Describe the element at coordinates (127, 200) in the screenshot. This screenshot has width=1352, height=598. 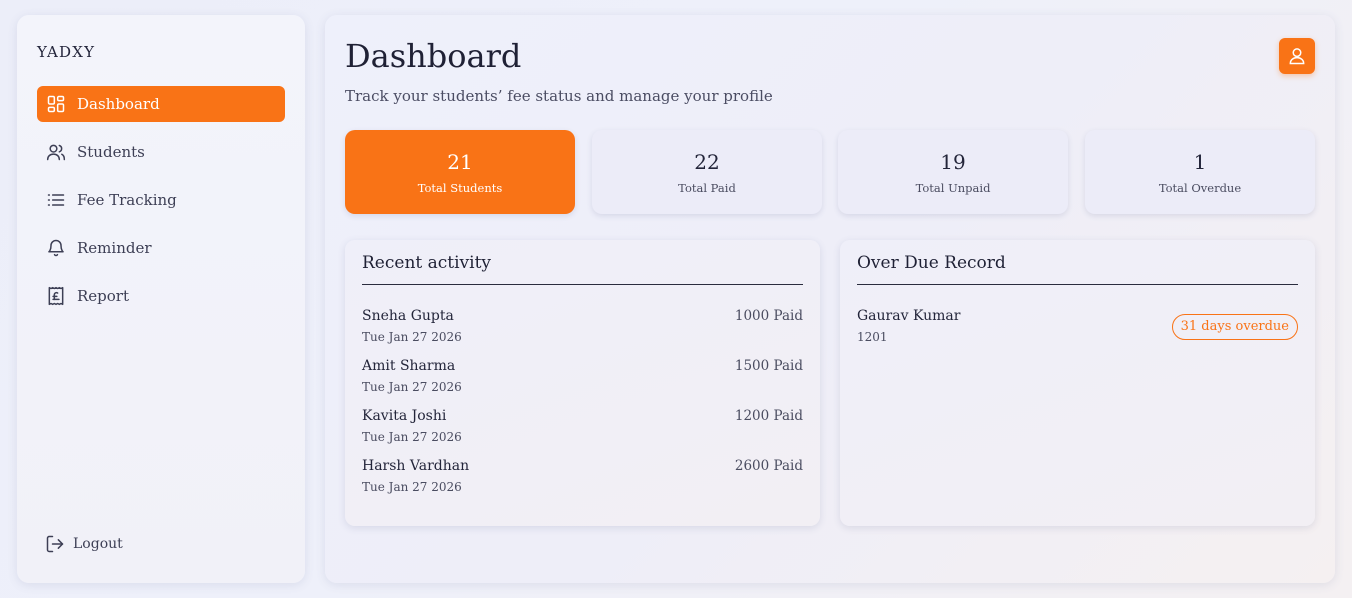
I see `sidebar-item-label: Fee Tracking` at that location.